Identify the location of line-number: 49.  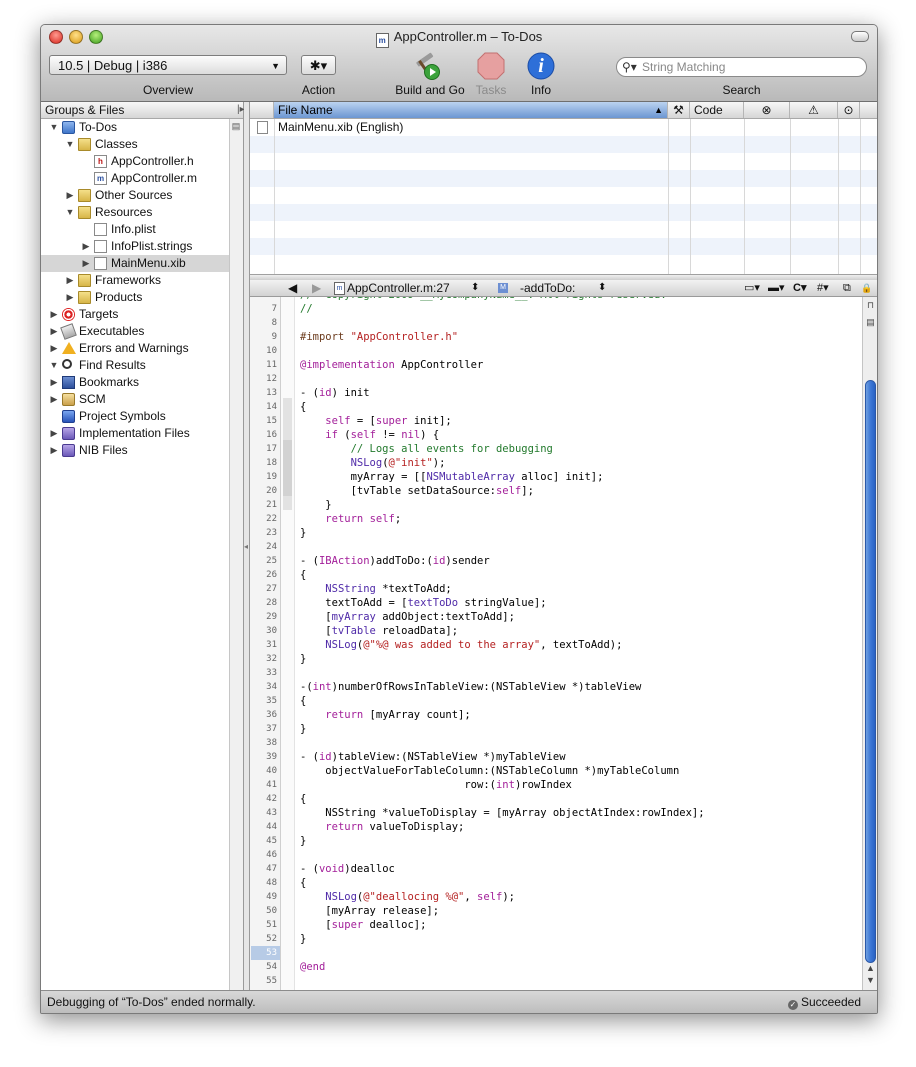
(264, 897).